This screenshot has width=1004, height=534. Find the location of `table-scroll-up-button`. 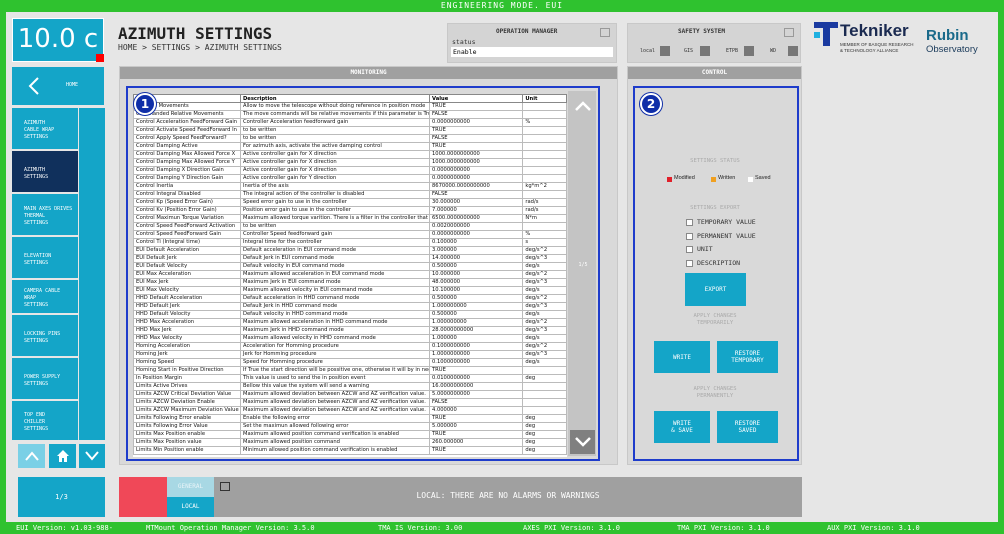

table-scroll-up-button is located at coordinates (582, 105).